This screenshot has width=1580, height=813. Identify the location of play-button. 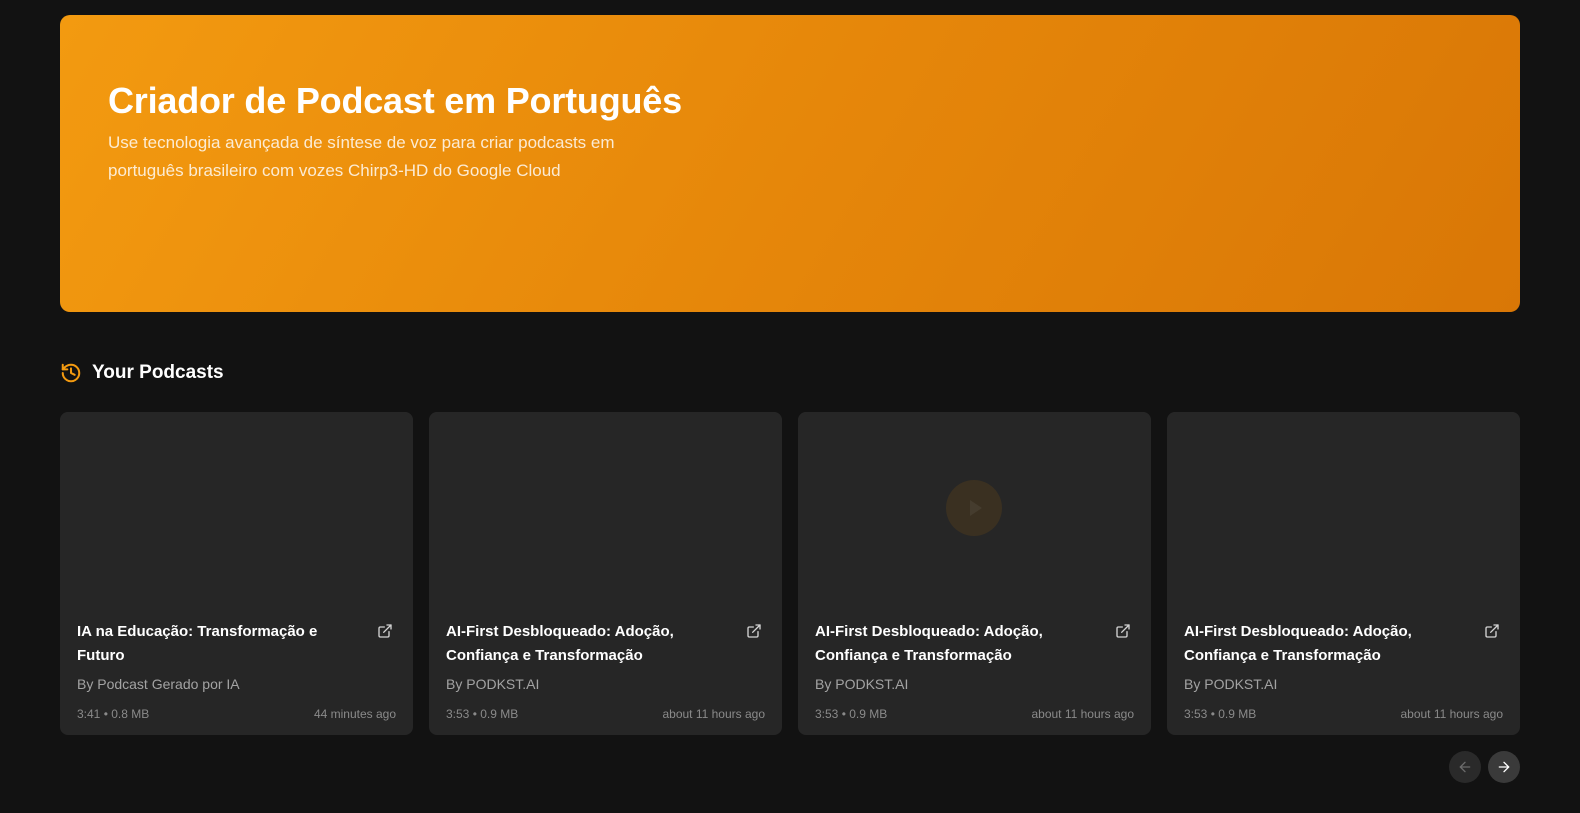
(974, 508).